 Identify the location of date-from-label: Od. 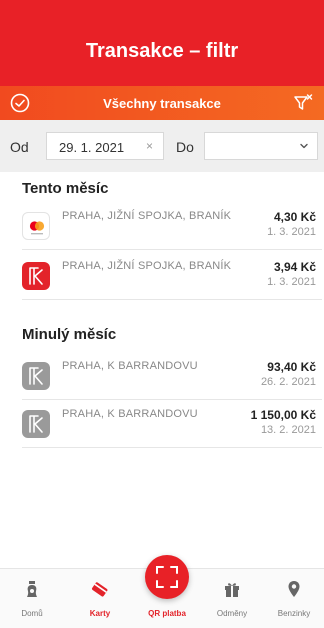
(19, 147).